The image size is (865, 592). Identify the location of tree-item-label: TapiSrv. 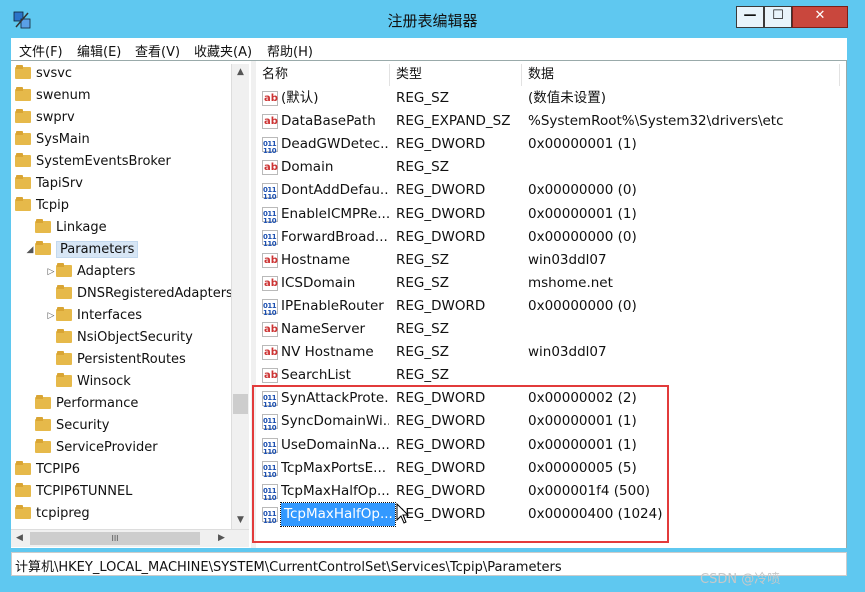
(59, 183).